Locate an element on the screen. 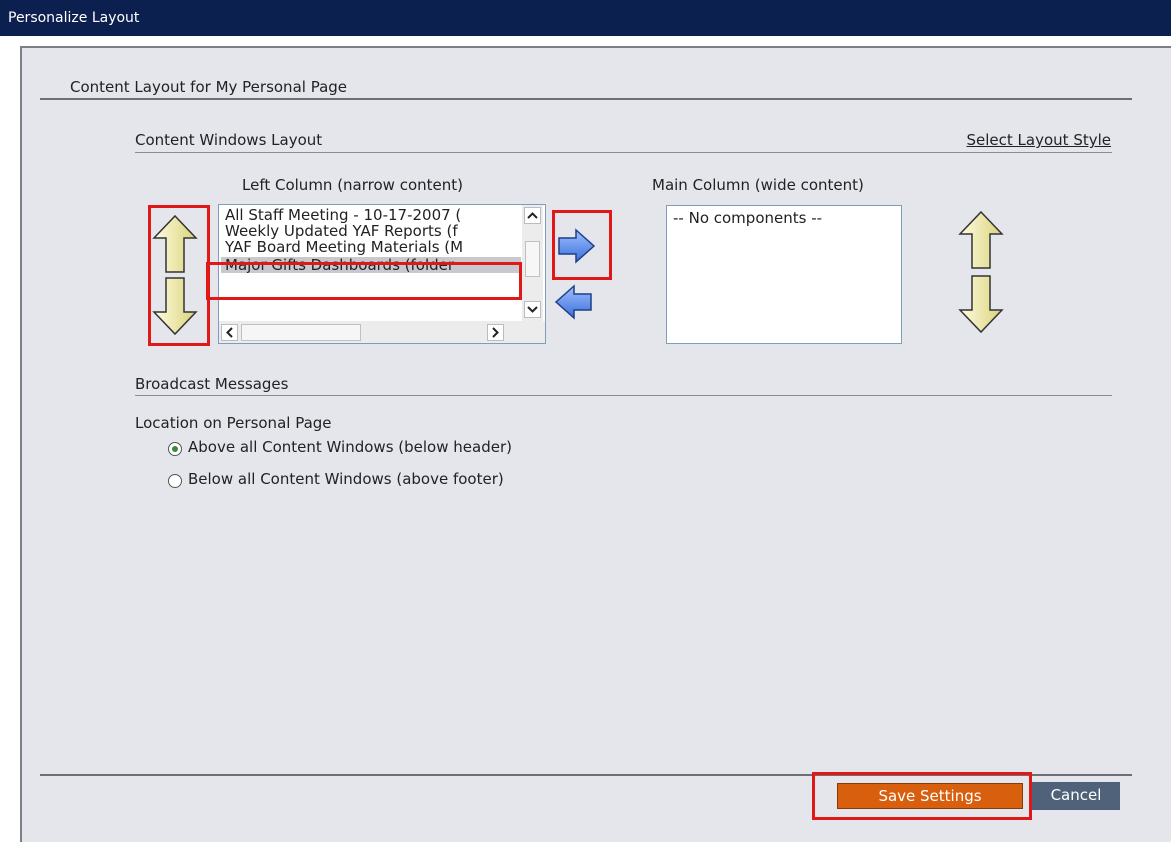 The width and height of the screenshot is (1171, 842). move-left-button is located at coordinates (574, 302).